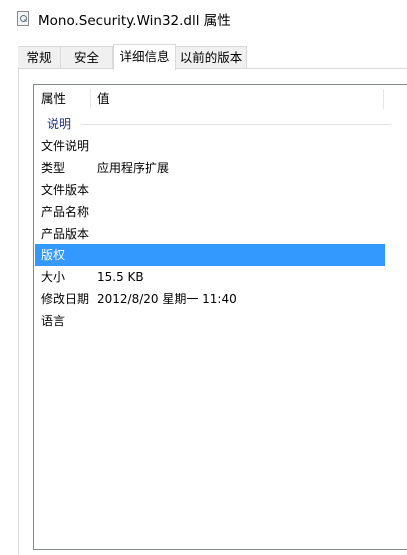  I want to click on table-row: 修改日期 2012/8/20 星期一 11:40, so click(220, 299).